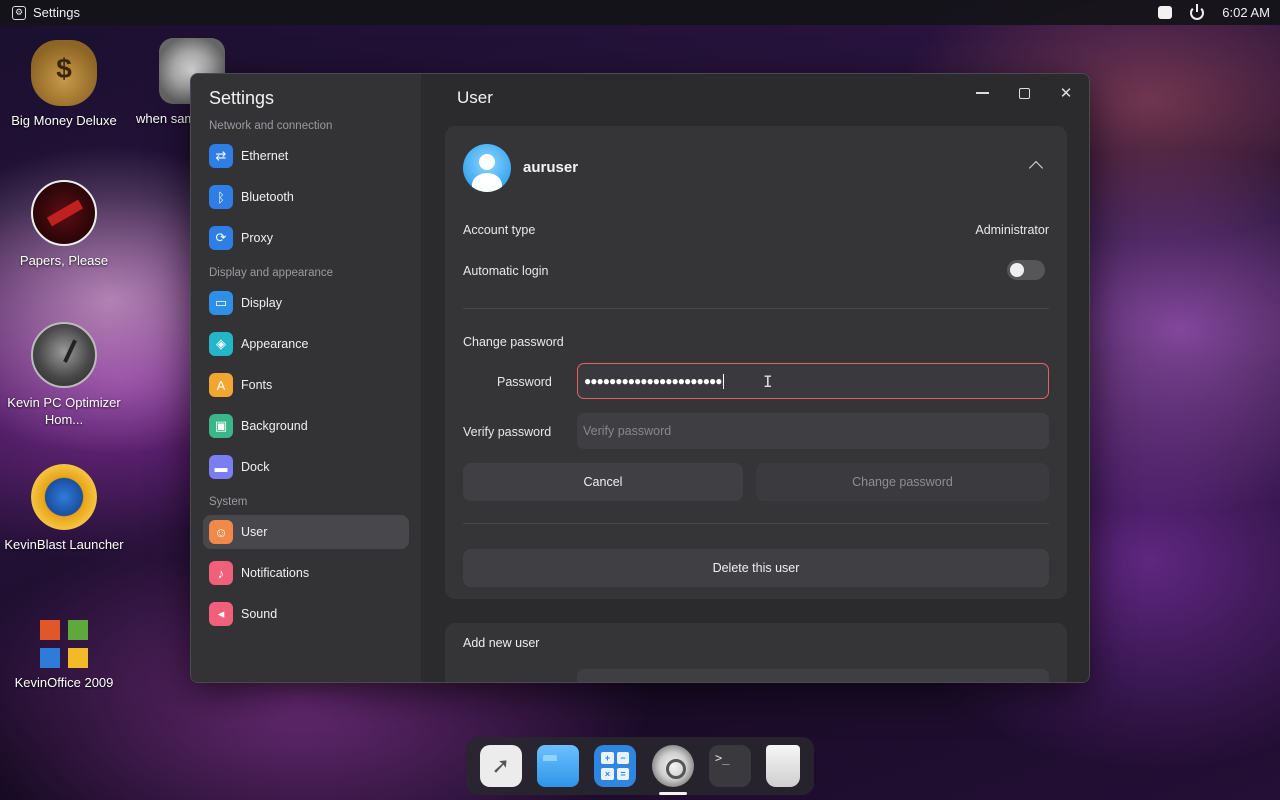 The image size is (1280, 800). Describe the element at coordinates (257, 385) in the screenshot. I see `sidebar-item-label: Fonts` at that location.